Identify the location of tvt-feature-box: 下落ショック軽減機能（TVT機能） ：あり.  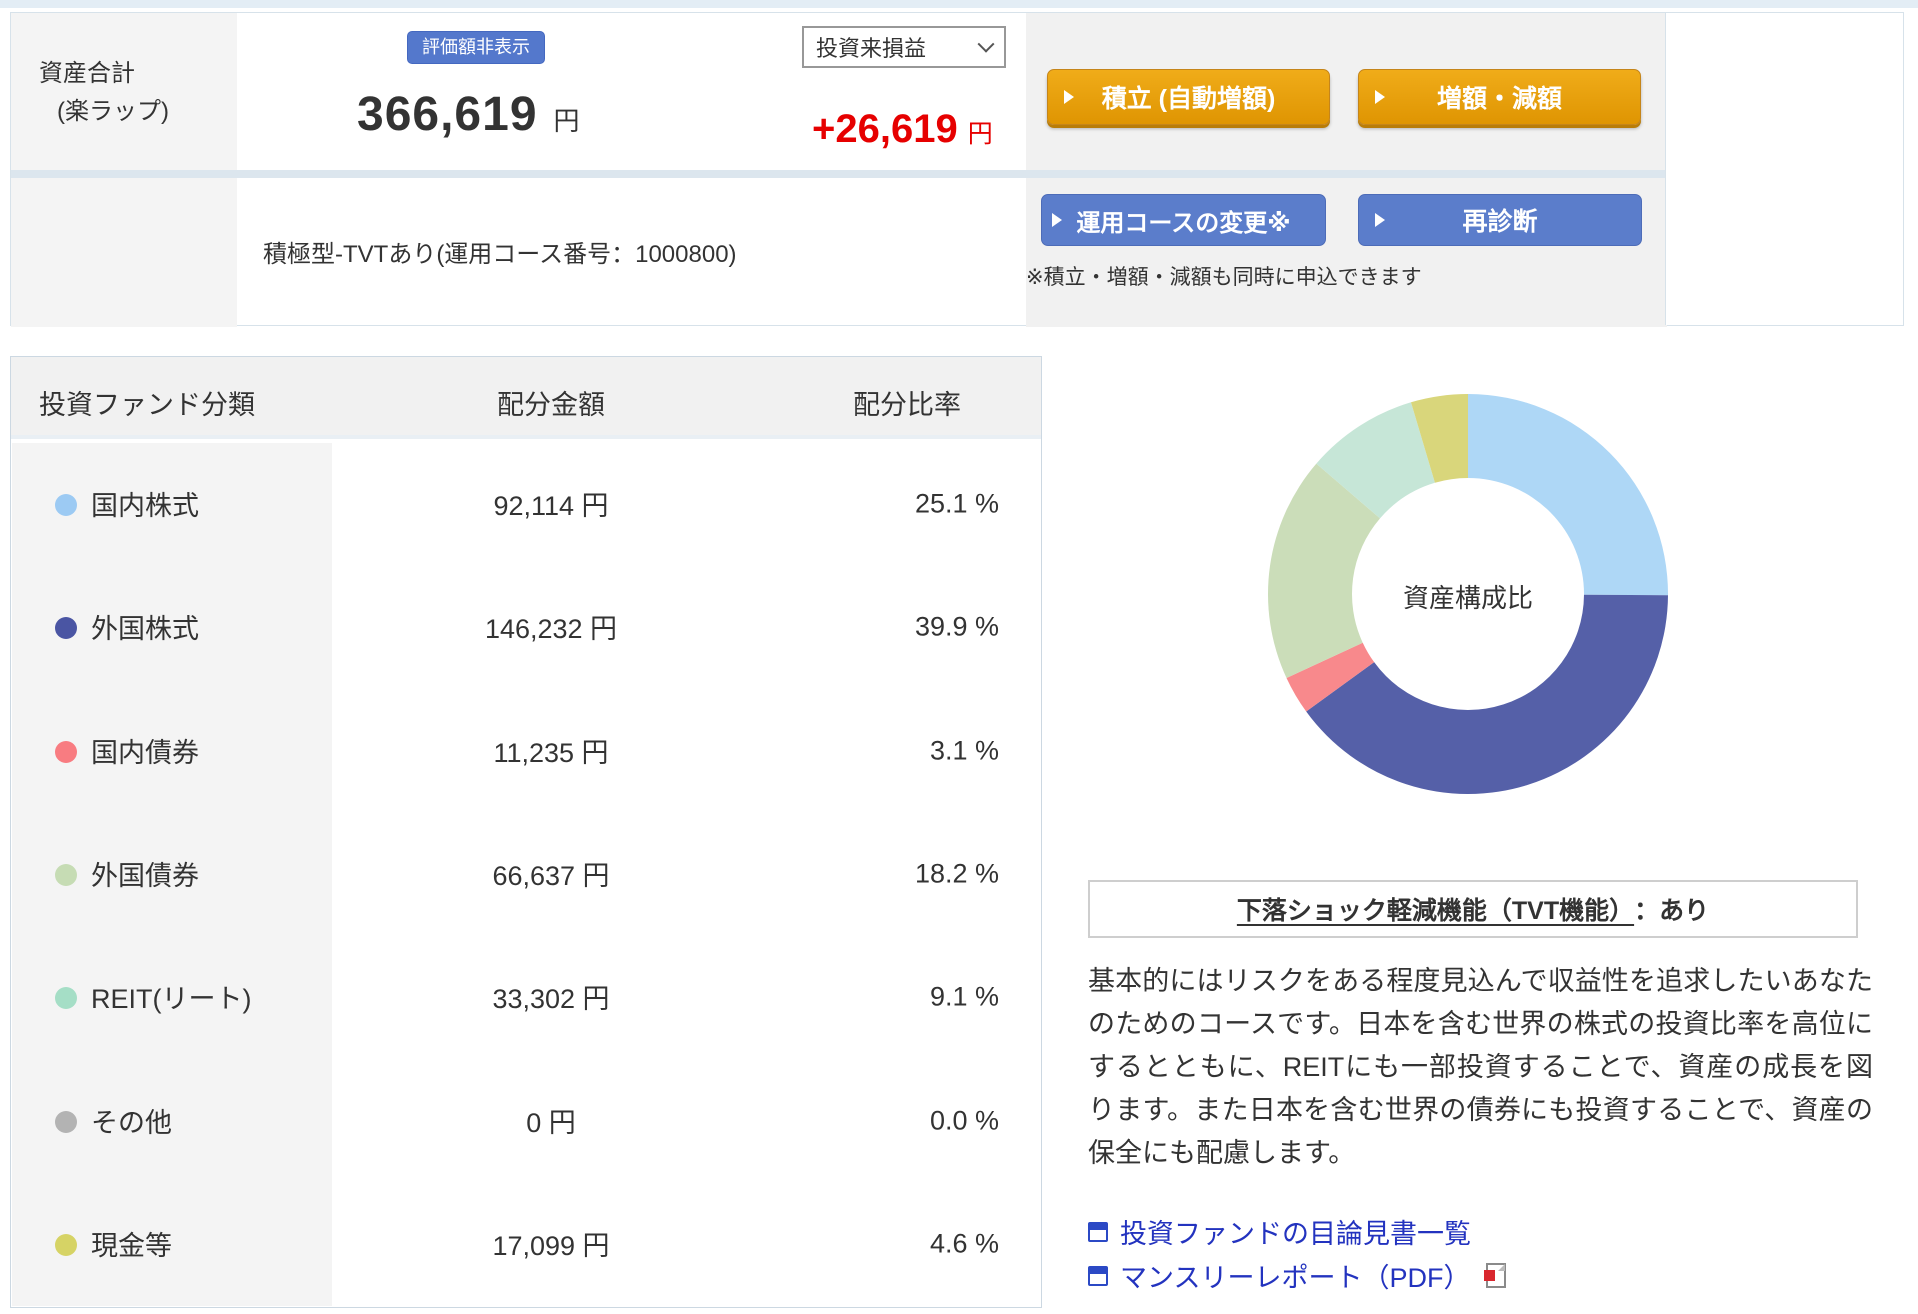
(1473, 909).